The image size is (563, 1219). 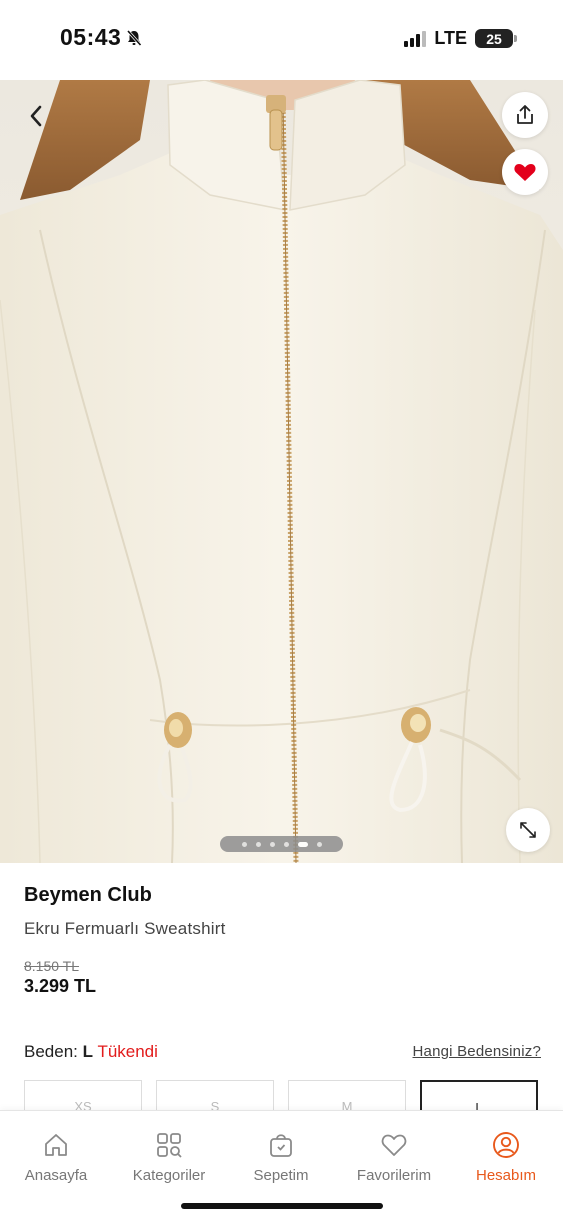 What do you see at coordinates (302, 844) in the screenshot?
I see `pagination-dot-active` at bounding box center [302, 844].